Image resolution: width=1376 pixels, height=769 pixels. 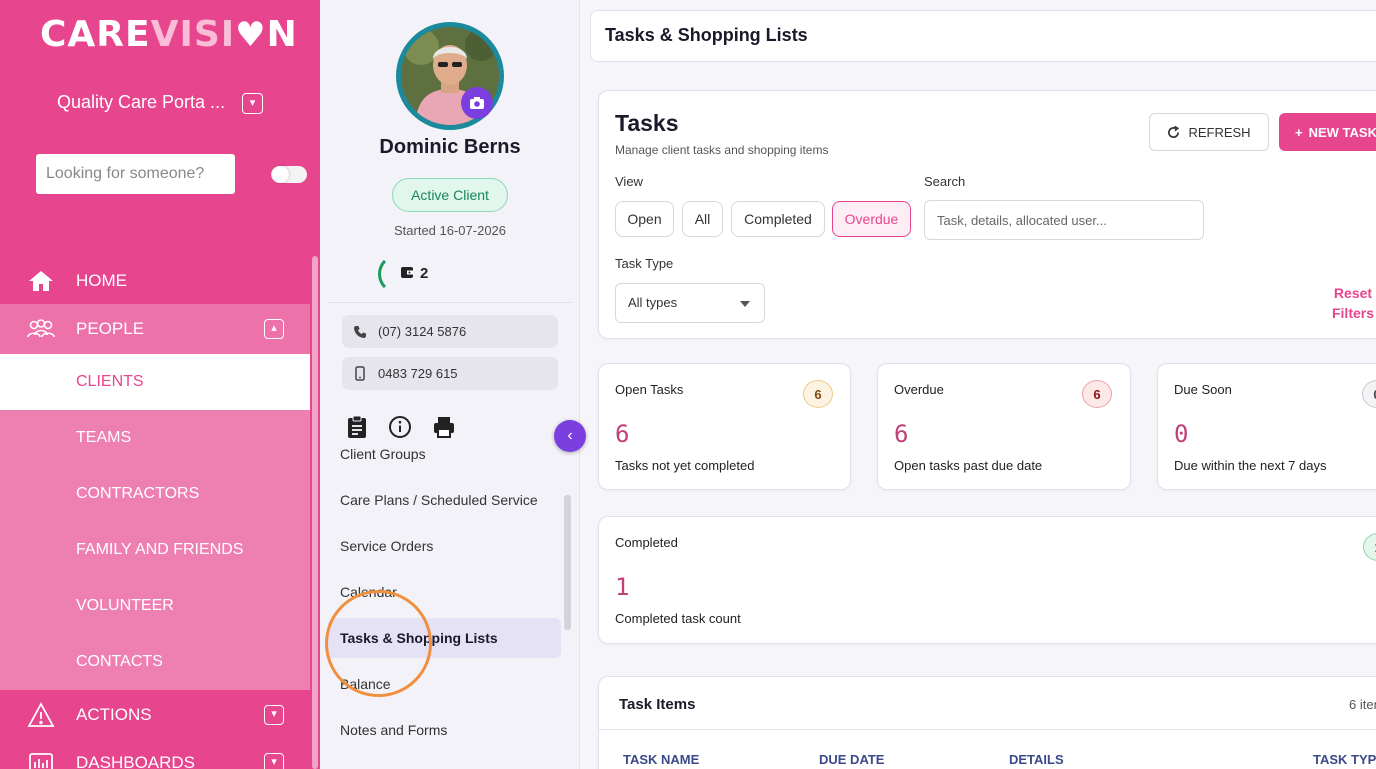 What do you see at coordinates (1362, 704) in the screenshot?
I see `task-items-count: 6 items` at bounding box center [1362, 704].